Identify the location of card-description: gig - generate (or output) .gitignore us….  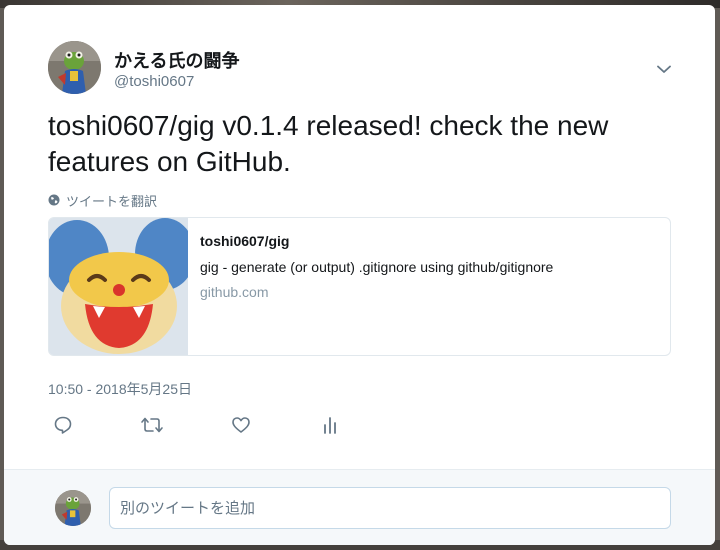
(377, 267).